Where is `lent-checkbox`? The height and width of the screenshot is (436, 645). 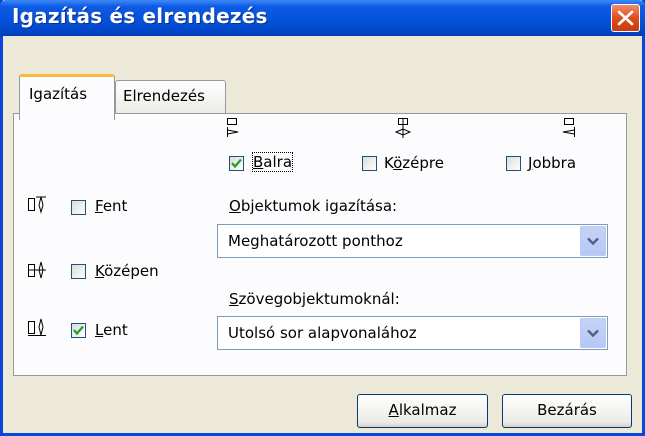
lent-checkbox is located at coordinates (78, 330).